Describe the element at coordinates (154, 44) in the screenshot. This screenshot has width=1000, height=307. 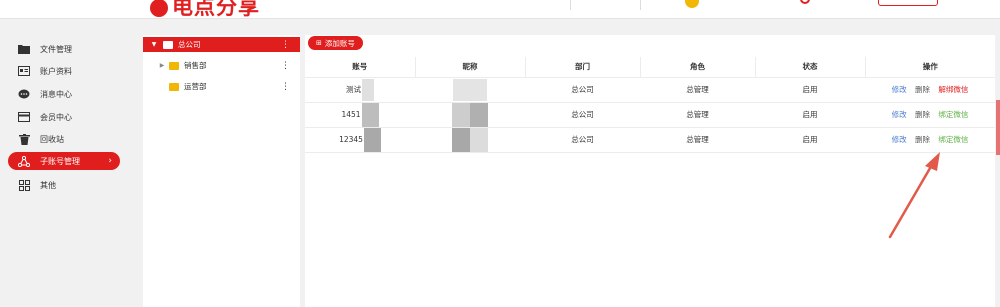
I see `caret-down-icon: ▼` at that location.